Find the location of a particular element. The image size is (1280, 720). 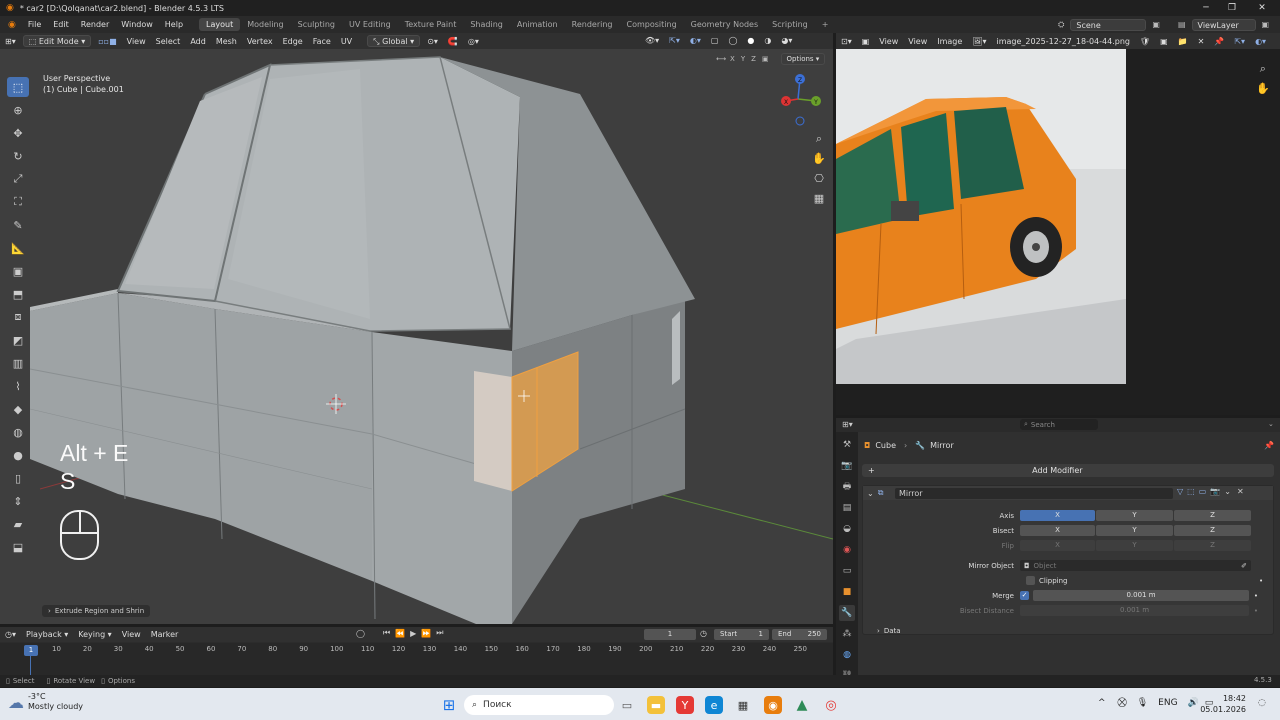

image-overlay-icon: ◐▾ is located at coordinates (1260, 41).